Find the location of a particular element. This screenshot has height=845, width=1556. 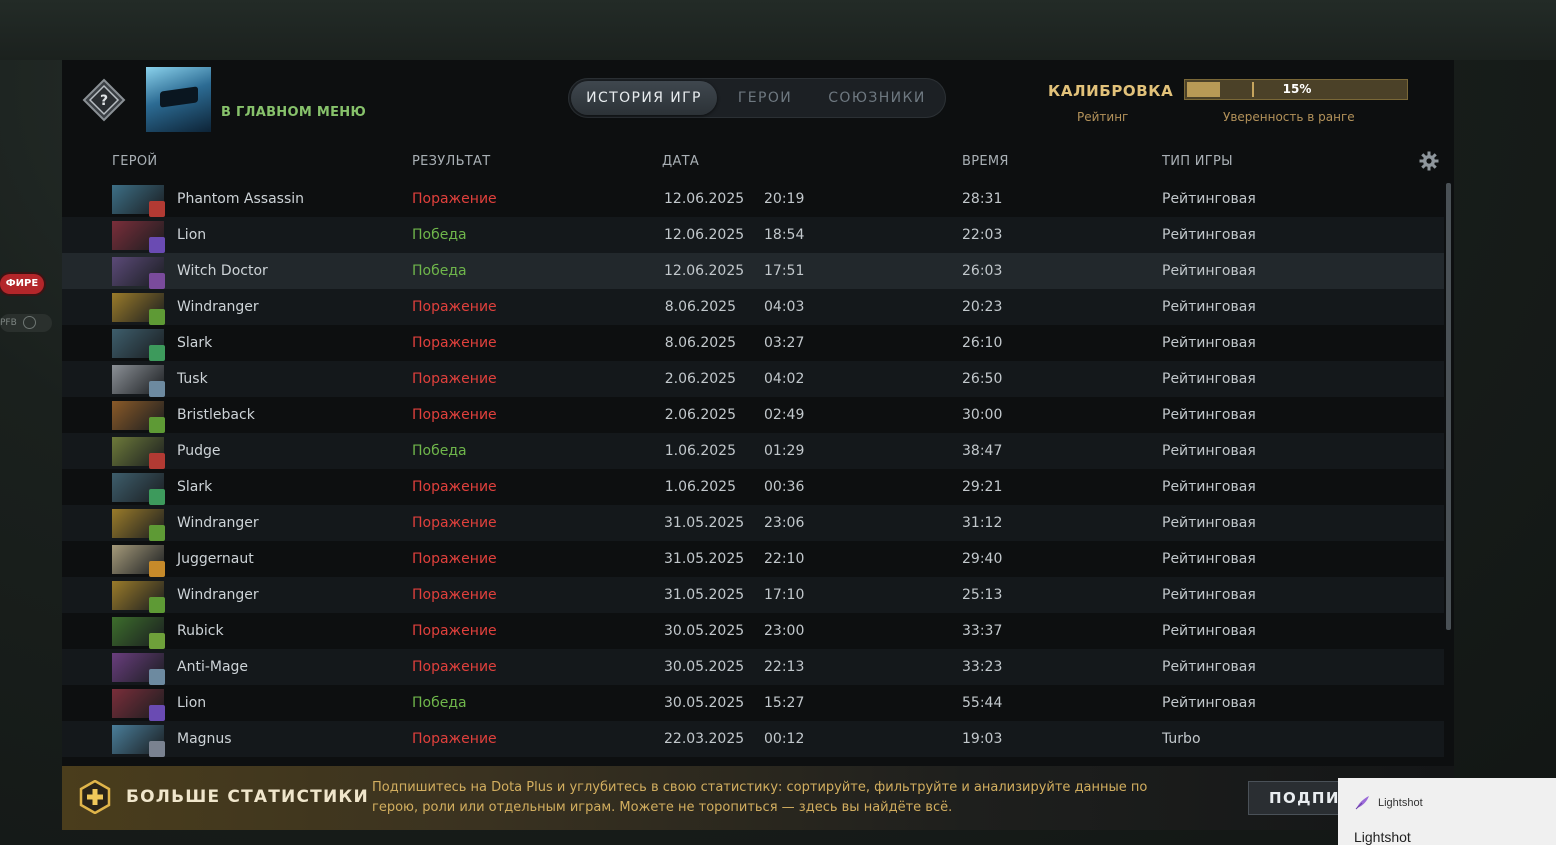

tab-heroes: ГЕРОИ is located at coordinates (765, 98).